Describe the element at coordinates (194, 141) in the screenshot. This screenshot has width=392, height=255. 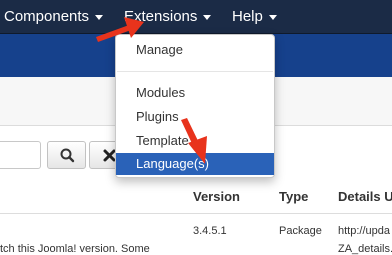
I see `red-arrow-annotation` at that location.